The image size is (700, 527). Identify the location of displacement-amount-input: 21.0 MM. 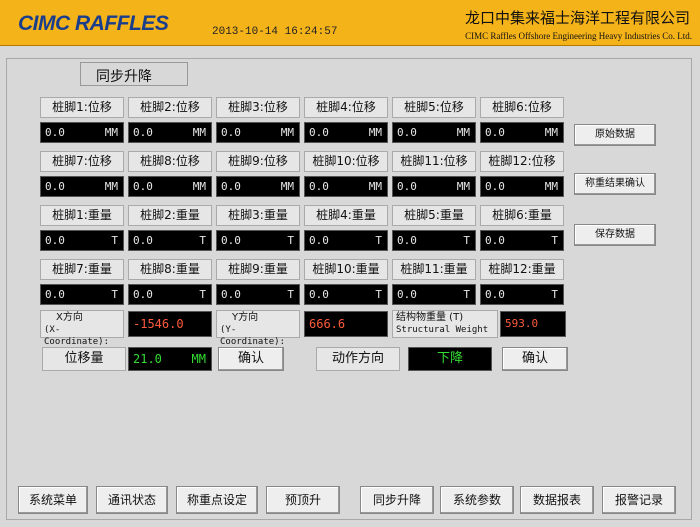
(170, 359).